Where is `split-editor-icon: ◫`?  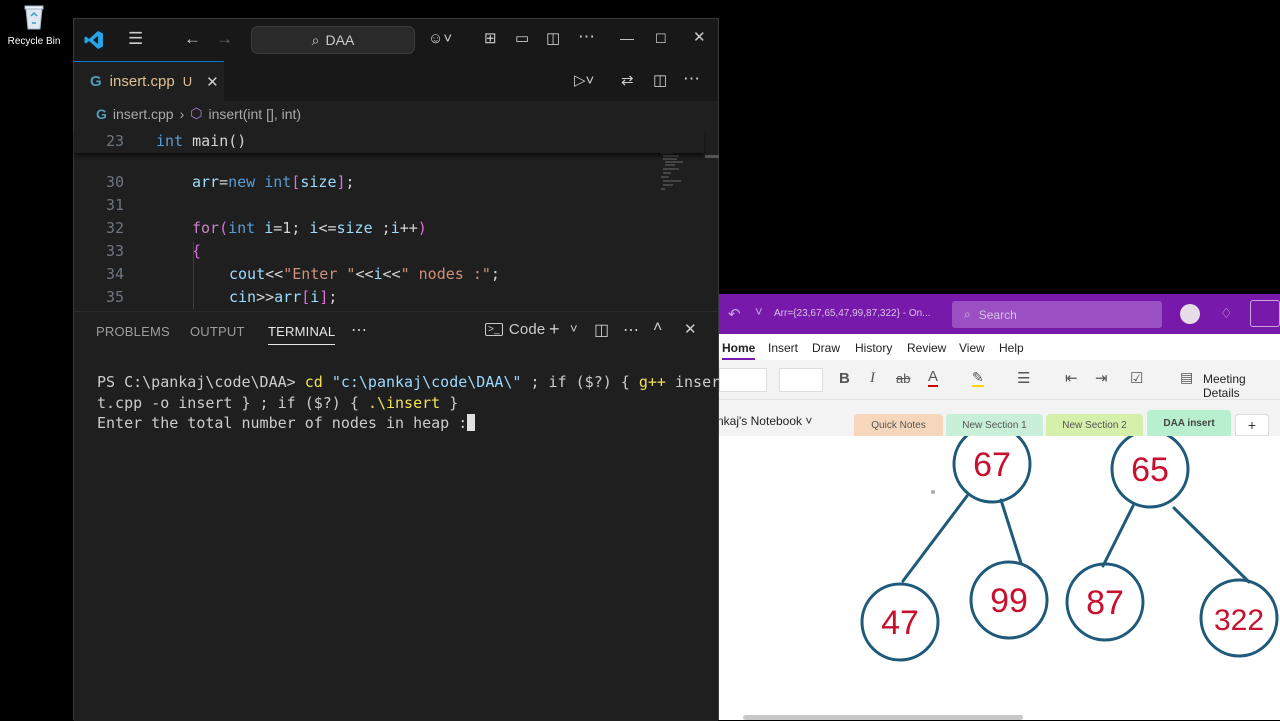 split-editor-icon: ◫ is located at coordinates (660, 81).